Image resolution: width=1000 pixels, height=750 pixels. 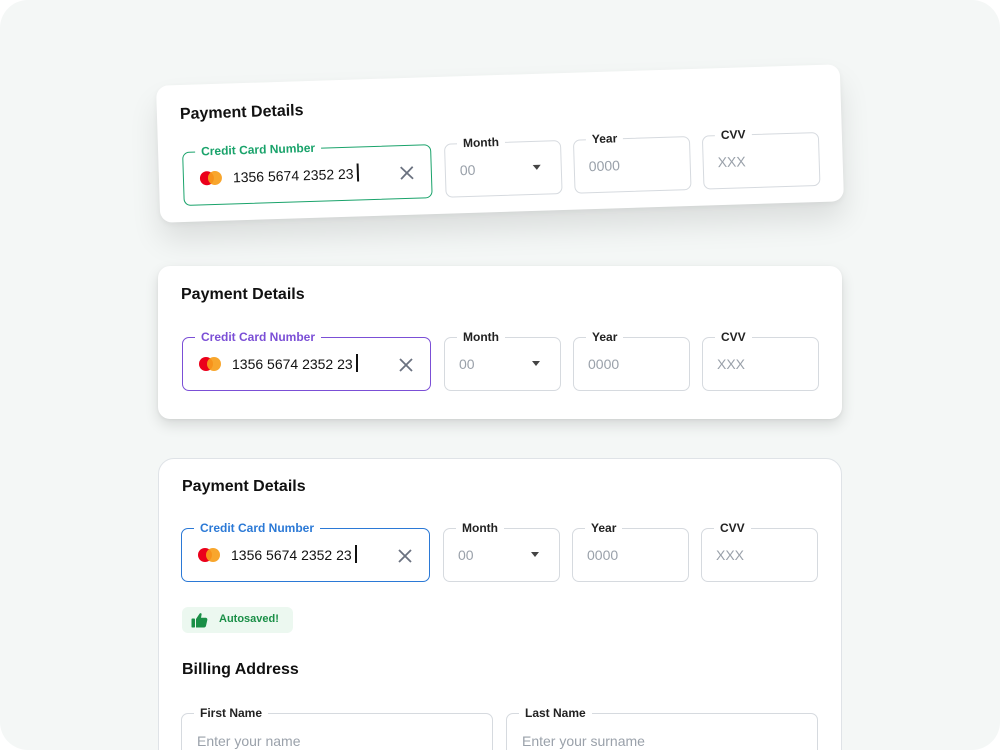 I want to click on first-name-placeholder: Enter your name, so click(x=249, y=741).